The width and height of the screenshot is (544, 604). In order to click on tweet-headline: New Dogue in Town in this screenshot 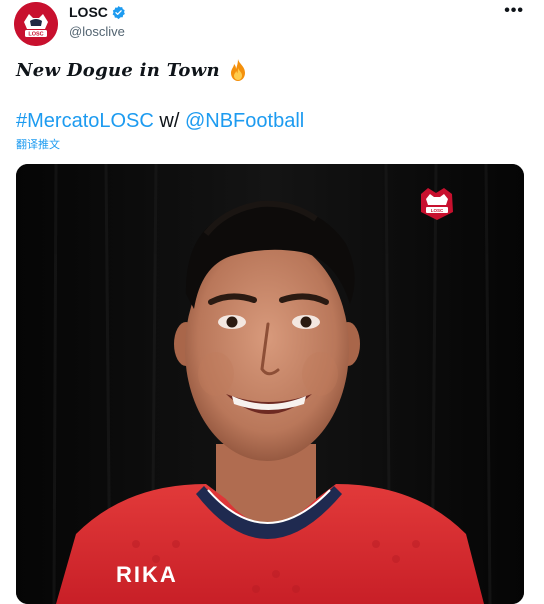, I will do `click(118, 70)`.